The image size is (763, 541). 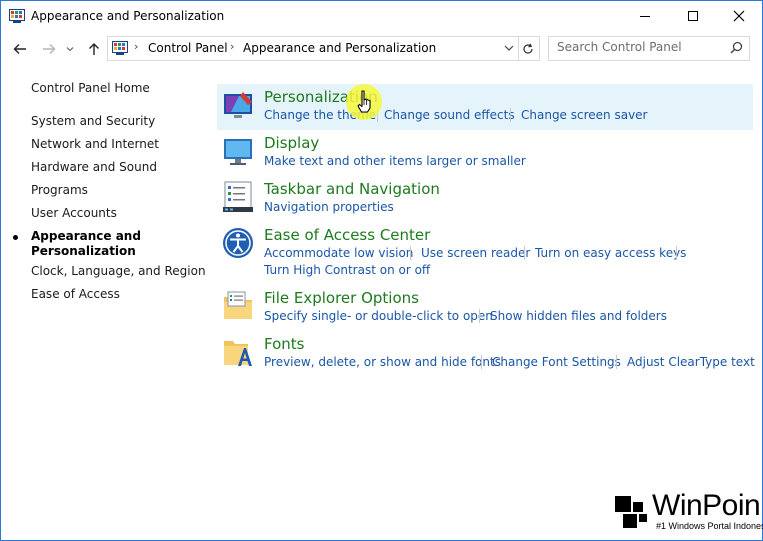 What do you see at coordinates (381, 17) in the screenshot?
I see `title-bar: Appearance and Personalization` at bounding box center [381, 17].